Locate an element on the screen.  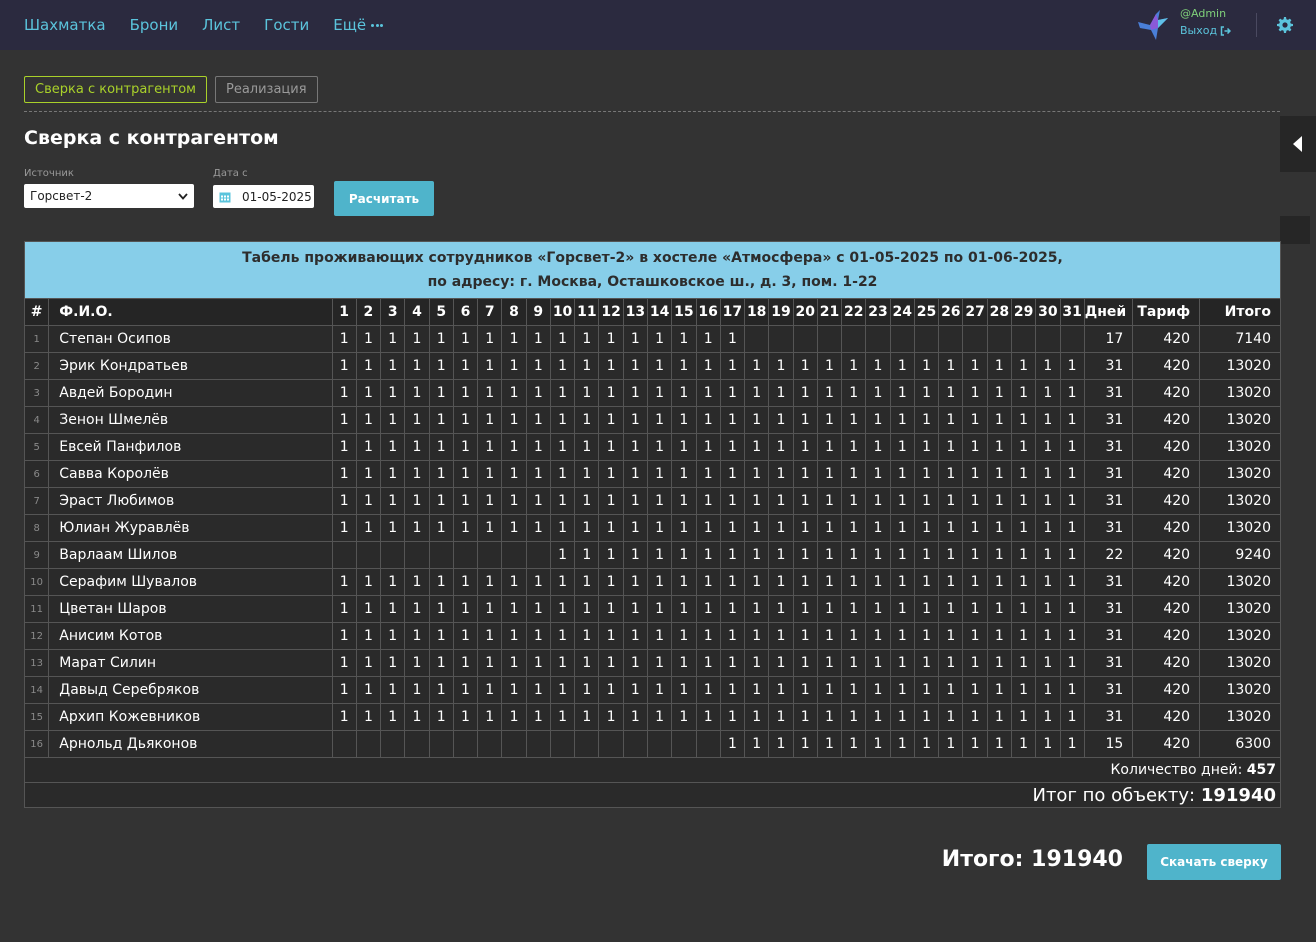
row-index: 6 is located at coordinates (36, 474).